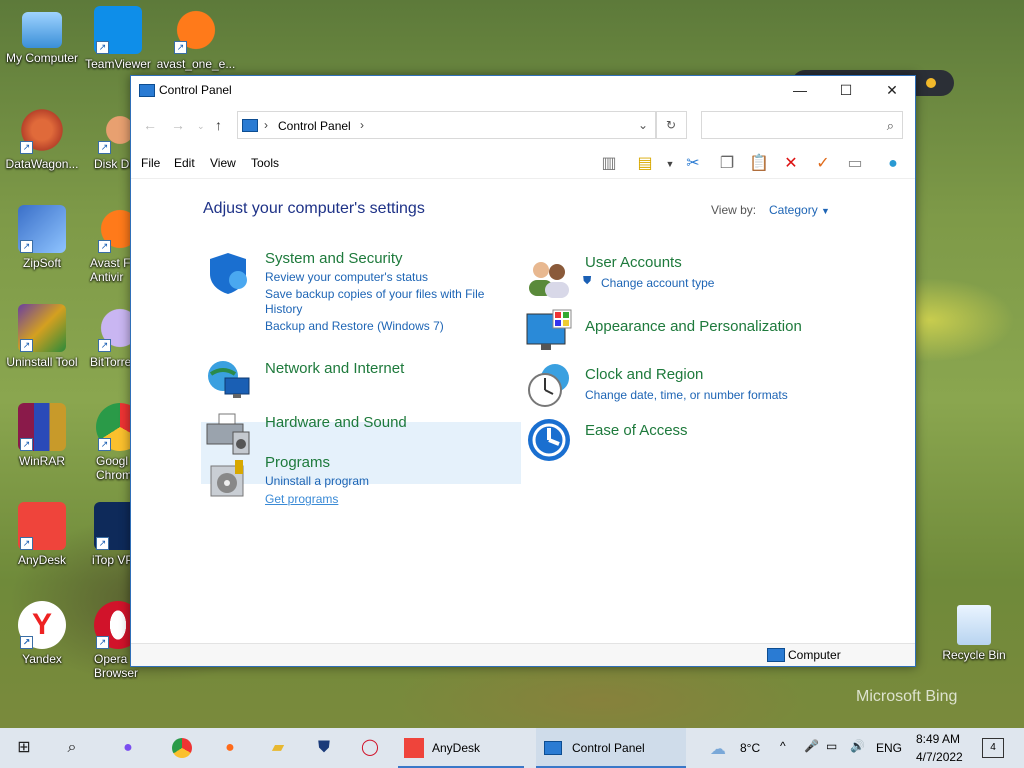  I want to click on vpn-shield-icon: ⛊, so click(324, 748).